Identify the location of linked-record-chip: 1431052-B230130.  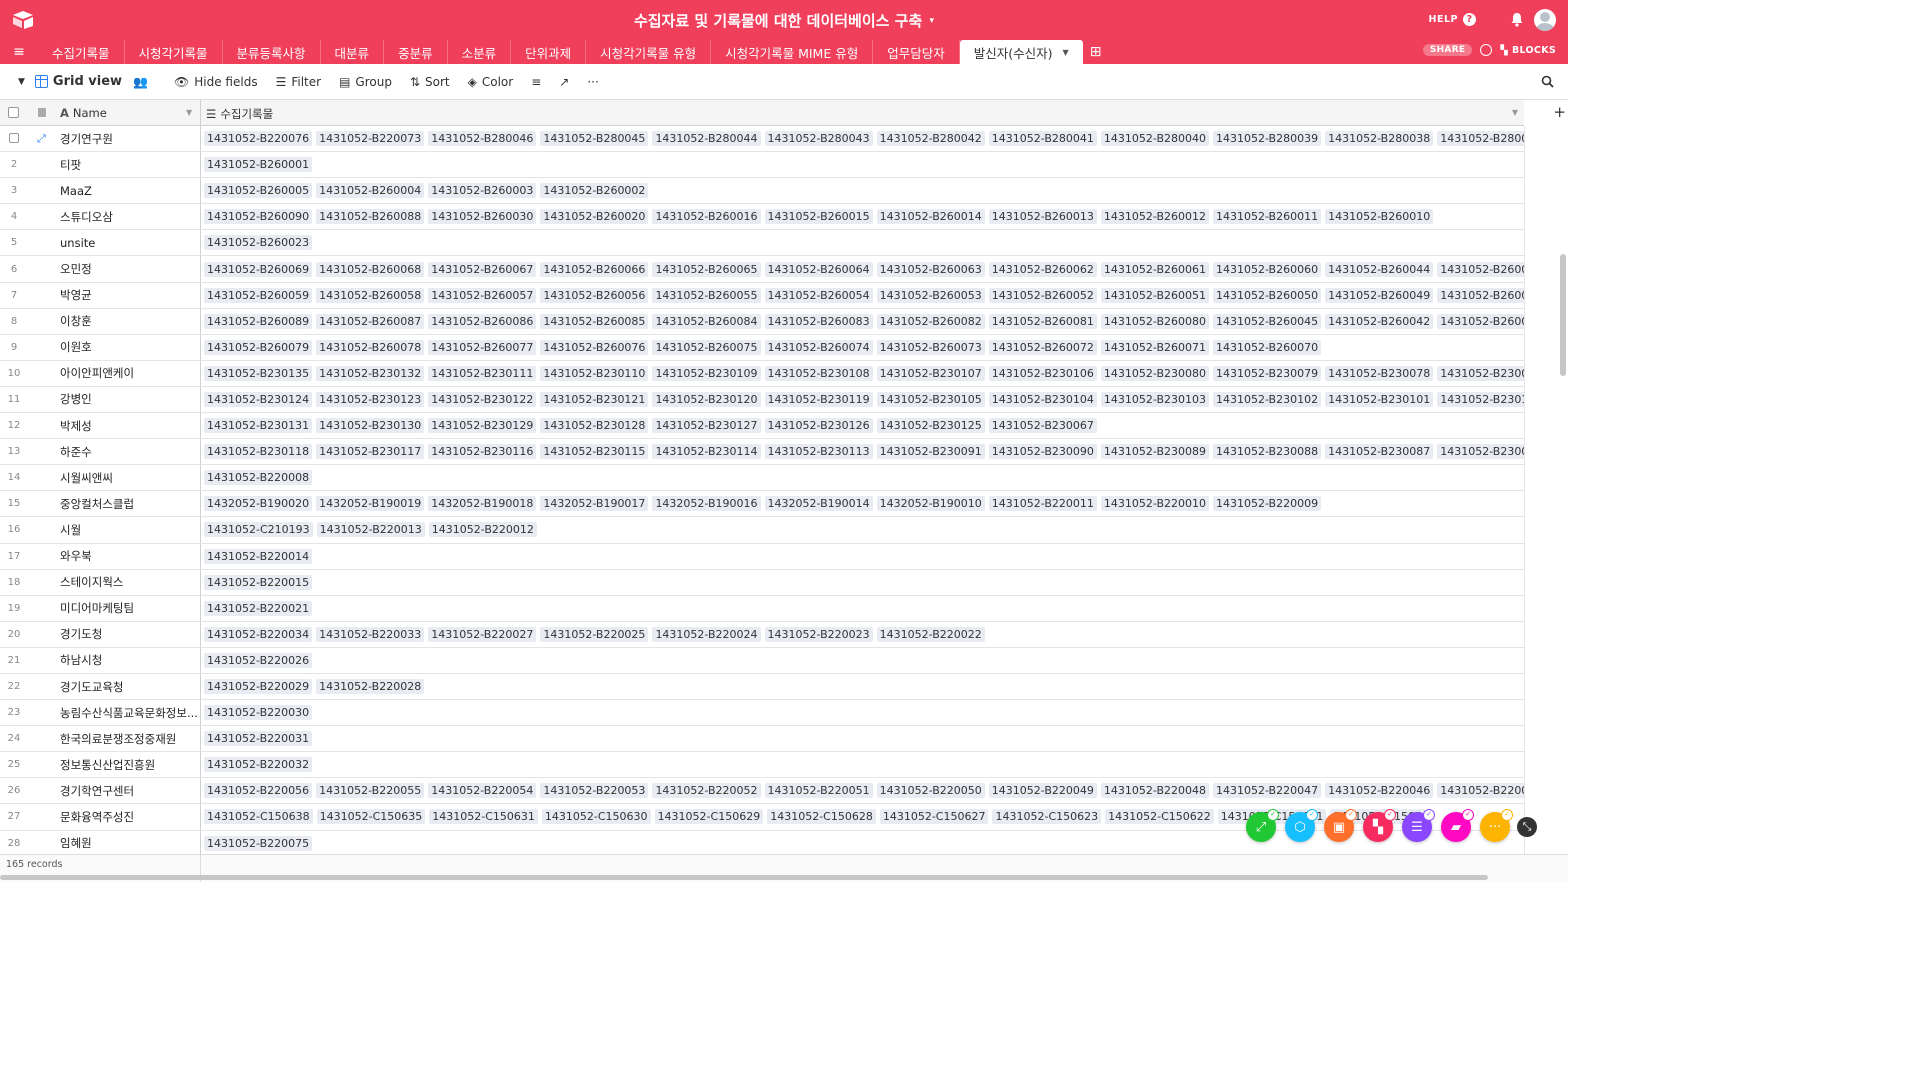
(370, 426).